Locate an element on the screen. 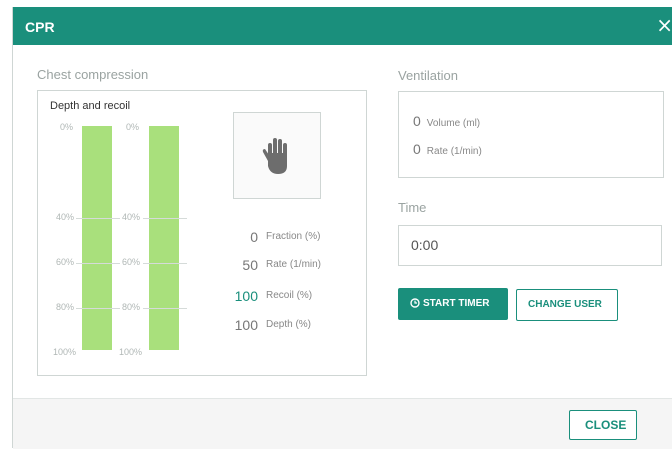 The image size is (672, 449). recoil-tick-60: 60% is located at coordinates (131, 262).